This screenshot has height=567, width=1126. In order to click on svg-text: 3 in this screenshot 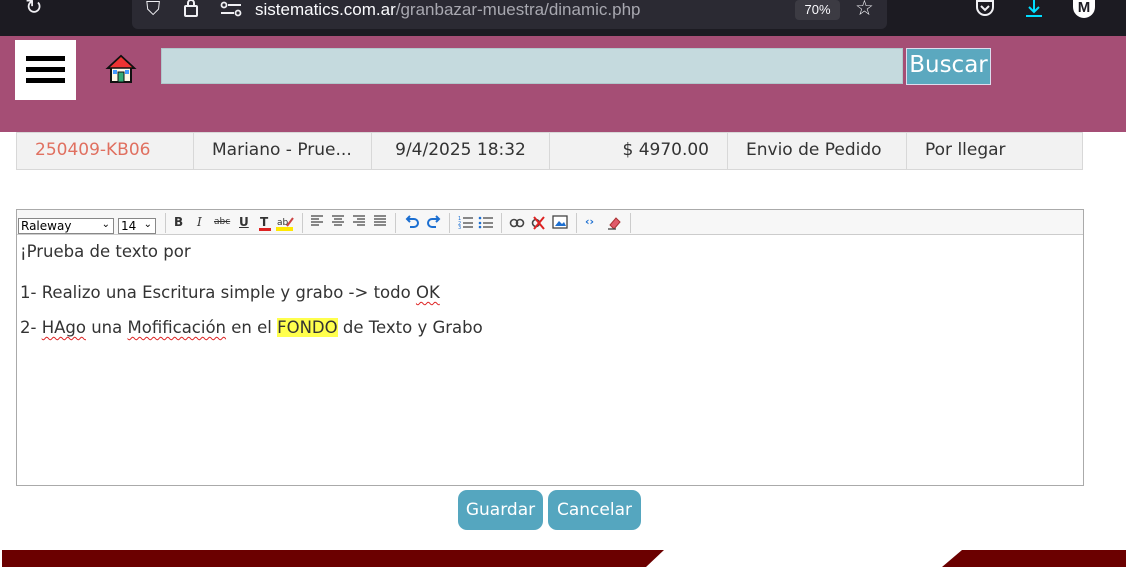, I will do `click(459, 227)`.